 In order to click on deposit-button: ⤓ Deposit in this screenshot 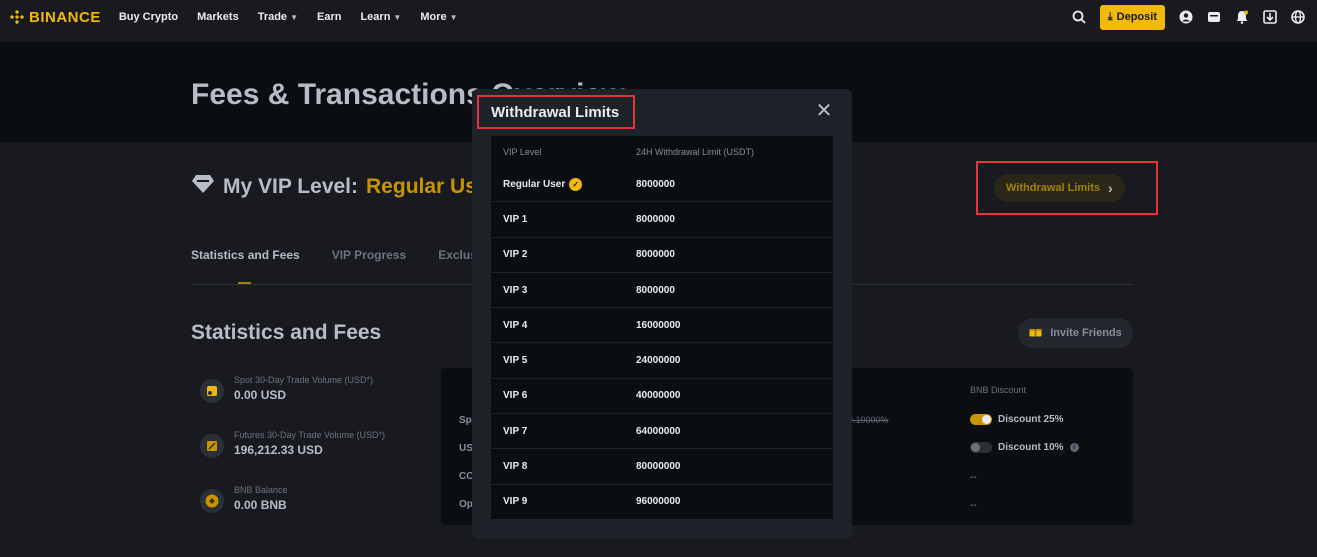, I will do `click(1132, 17)`.